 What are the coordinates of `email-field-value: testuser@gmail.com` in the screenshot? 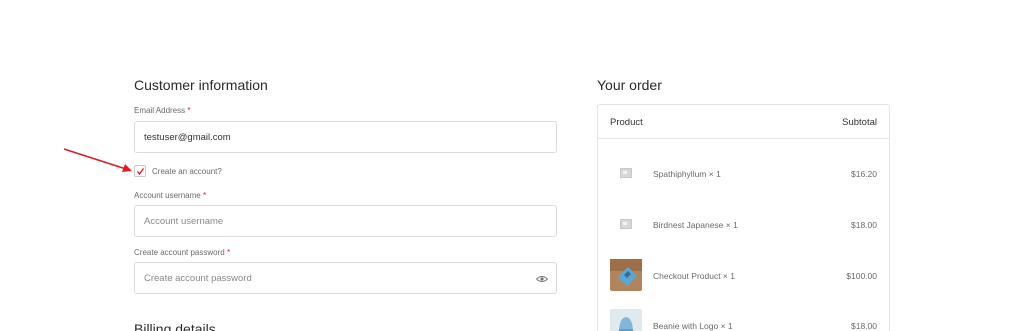 It's located at (187, 137).